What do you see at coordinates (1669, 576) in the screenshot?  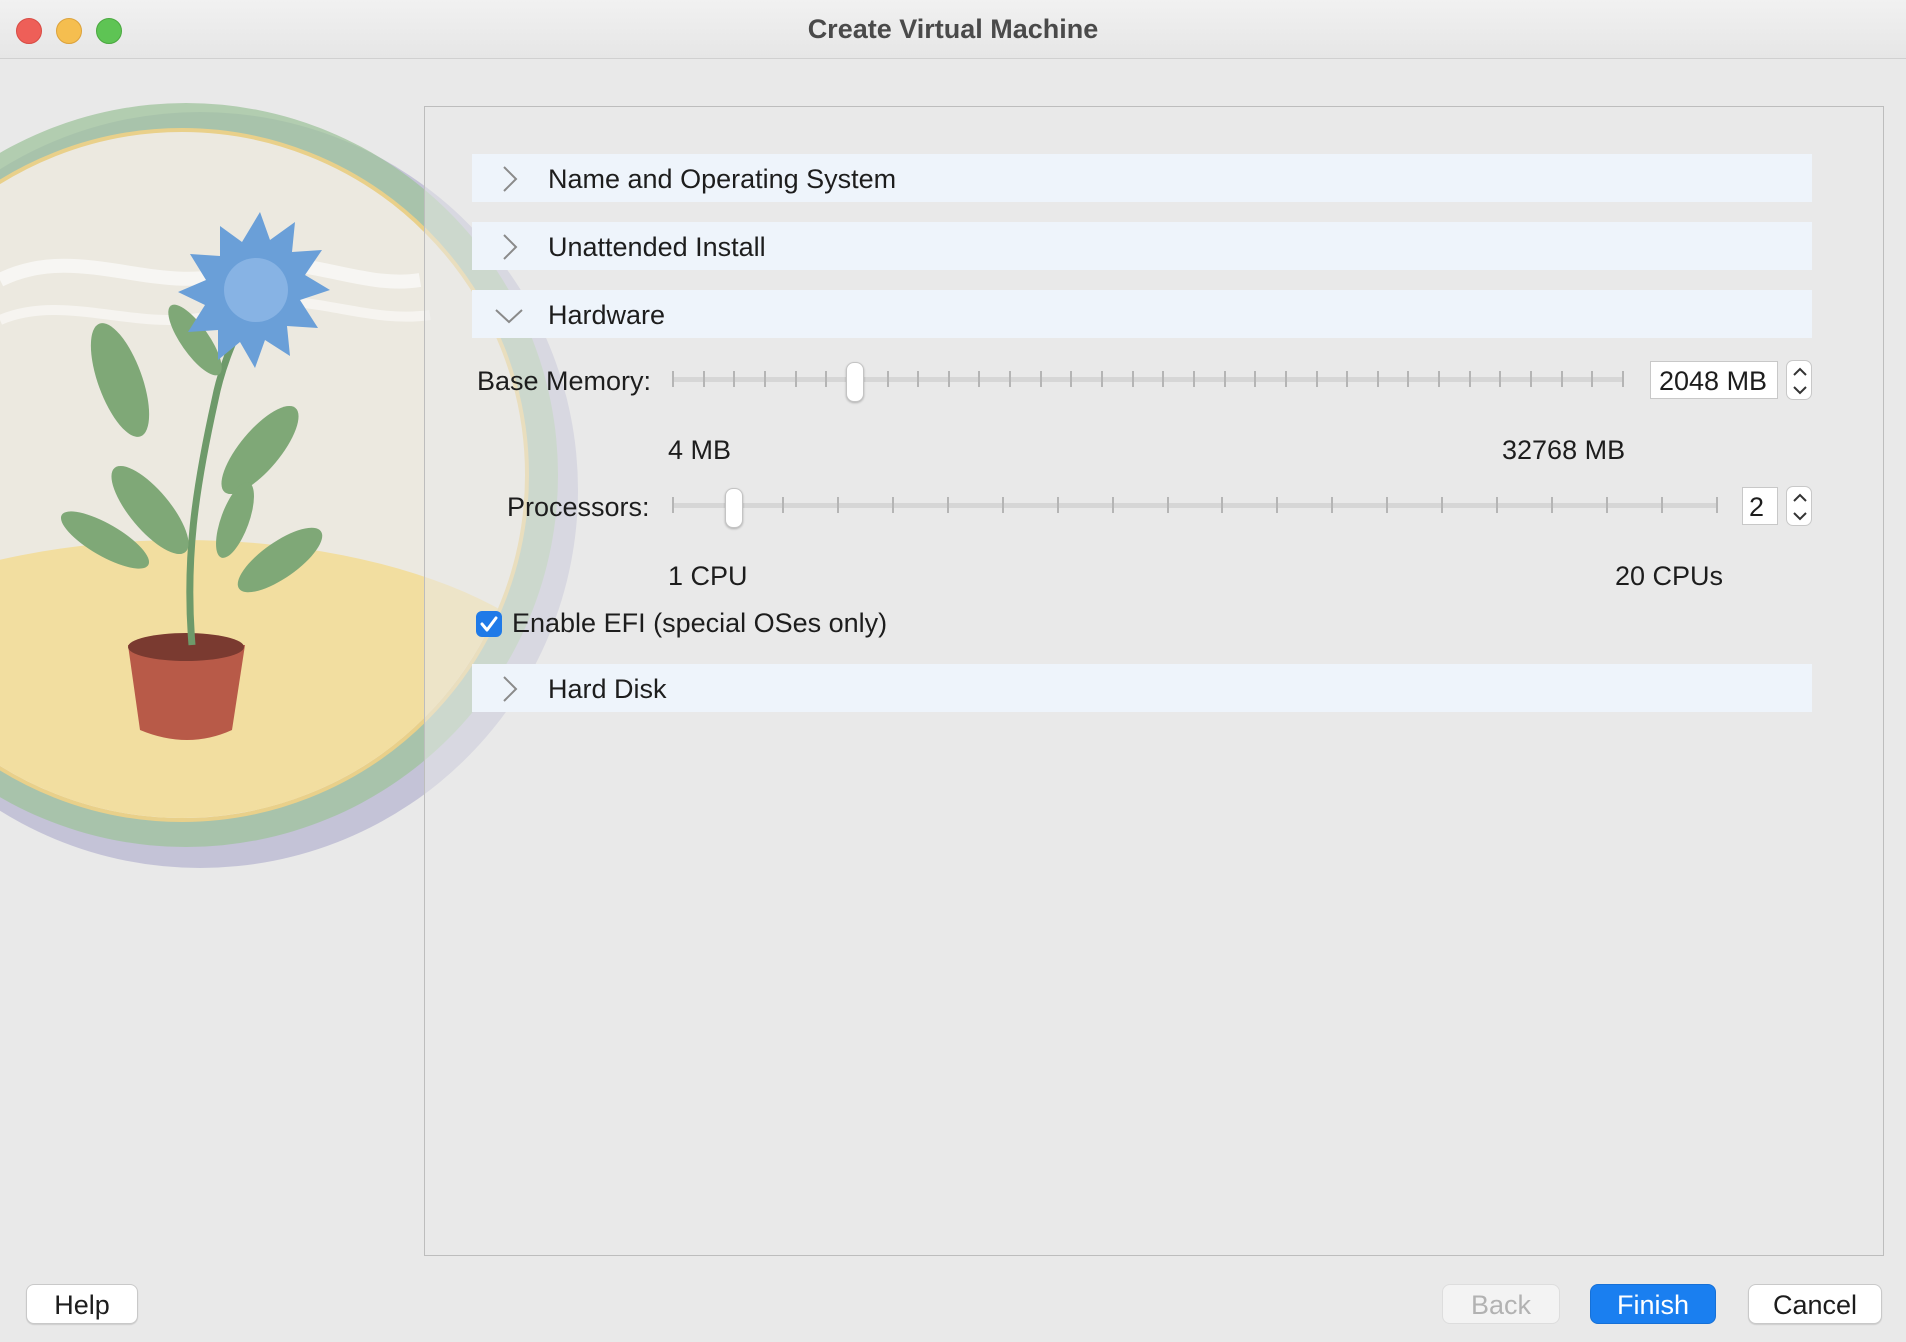 I see `processors-max-label: 20 CPUs` at bounding box center [1669, 576].